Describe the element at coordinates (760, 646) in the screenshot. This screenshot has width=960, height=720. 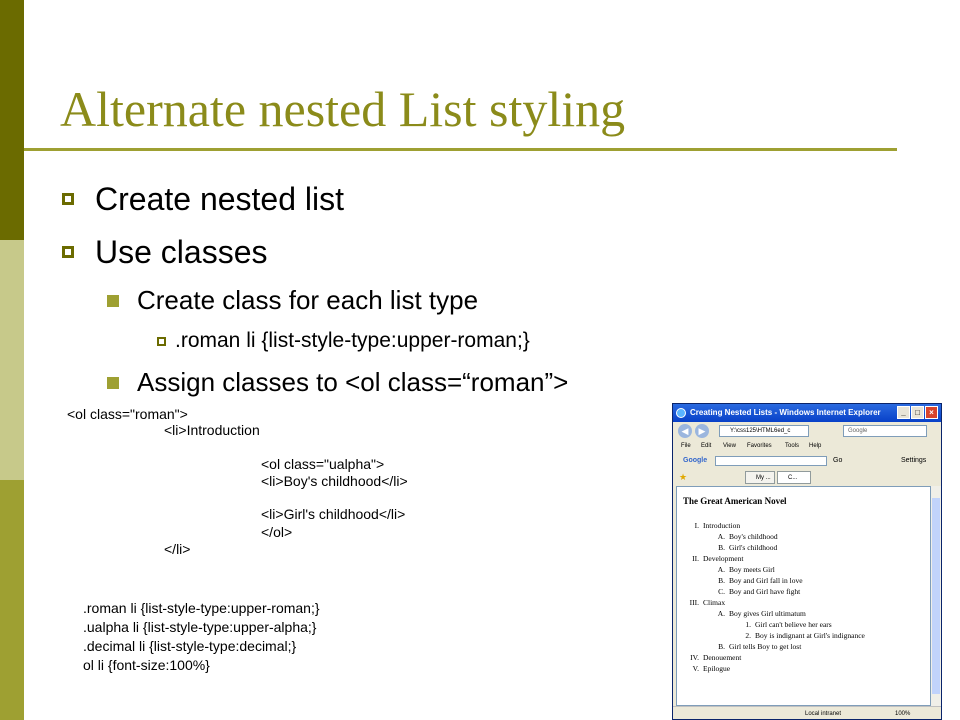
I see `list-item: B. Girl tells Boy to get lost` at that location.